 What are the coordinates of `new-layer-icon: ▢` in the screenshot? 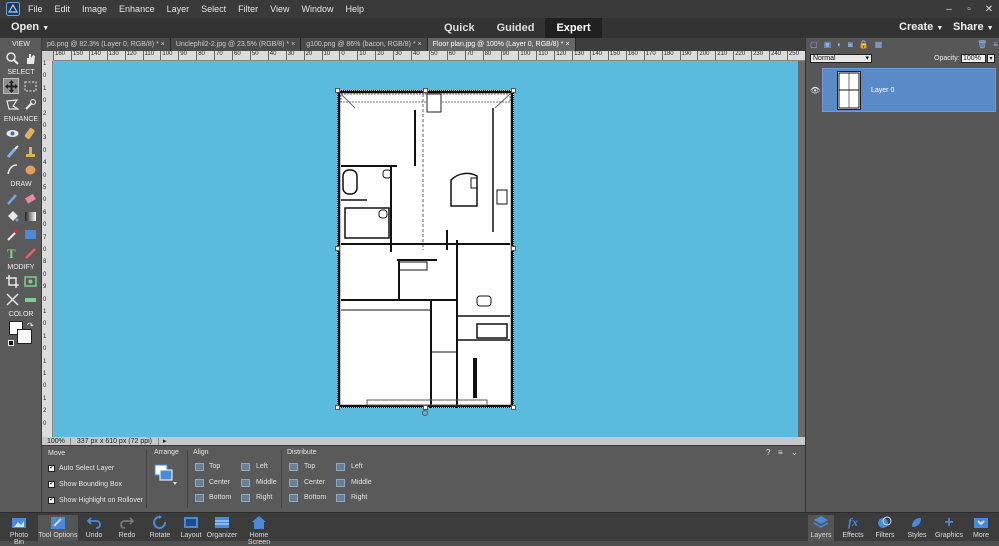 It's located at (814, 45).